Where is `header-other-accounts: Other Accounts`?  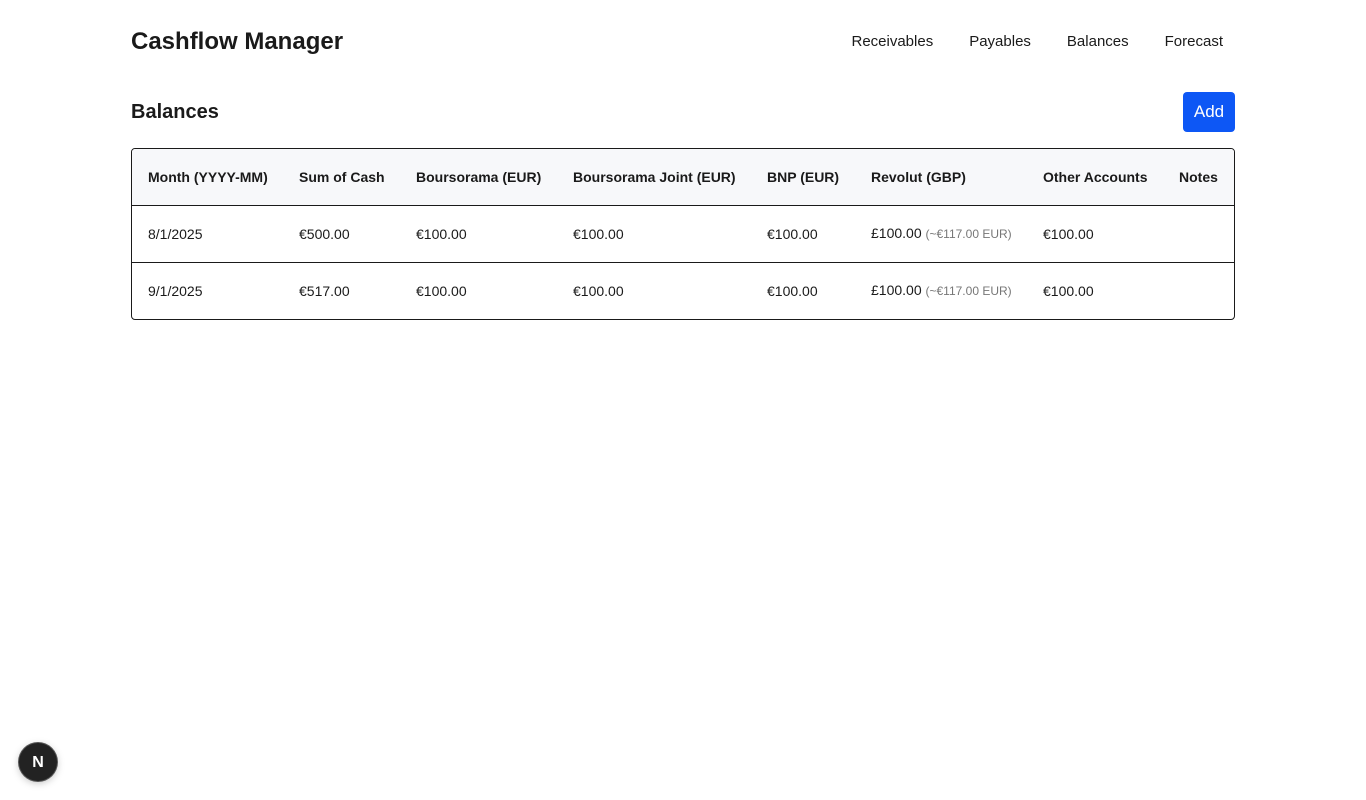 header-other-accounts: Other Accounts is located at coordinates (1095, 177).